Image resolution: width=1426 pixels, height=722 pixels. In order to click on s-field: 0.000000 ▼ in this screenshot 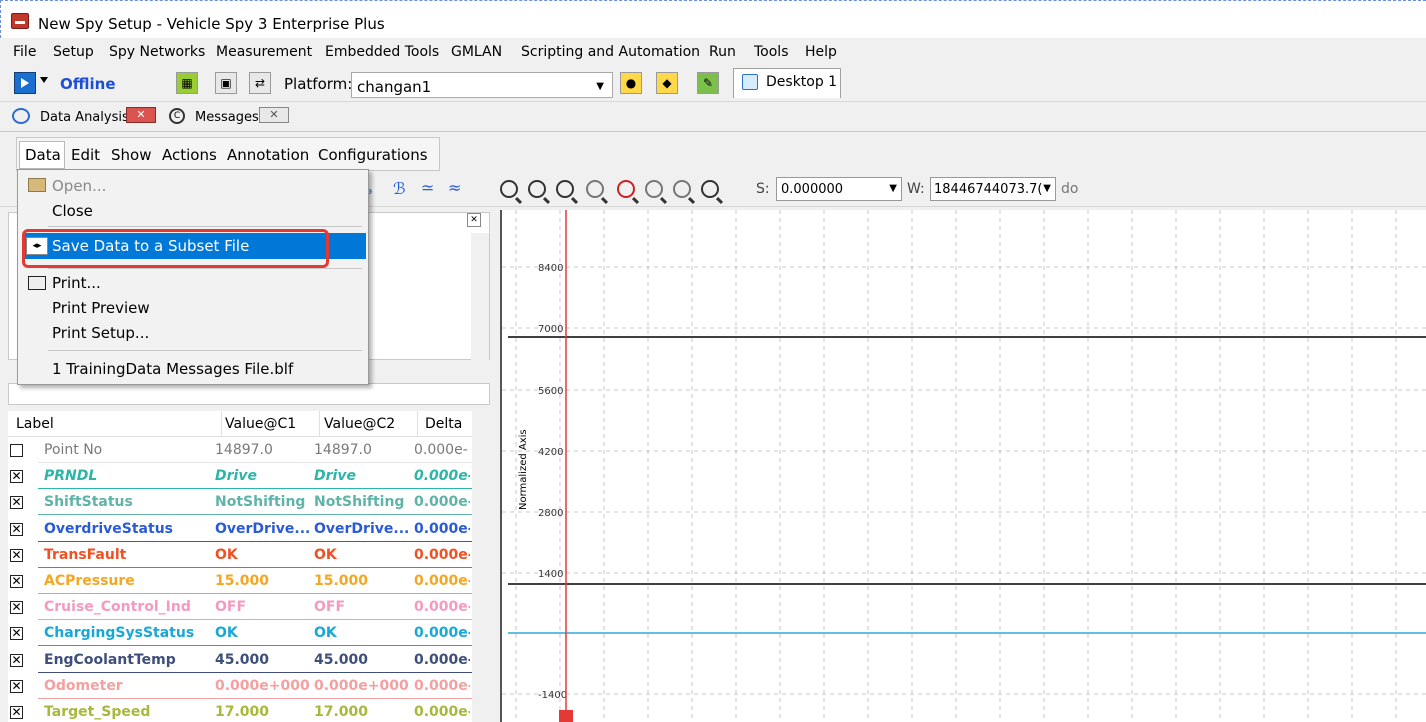, I will do `click(839, 189)`.